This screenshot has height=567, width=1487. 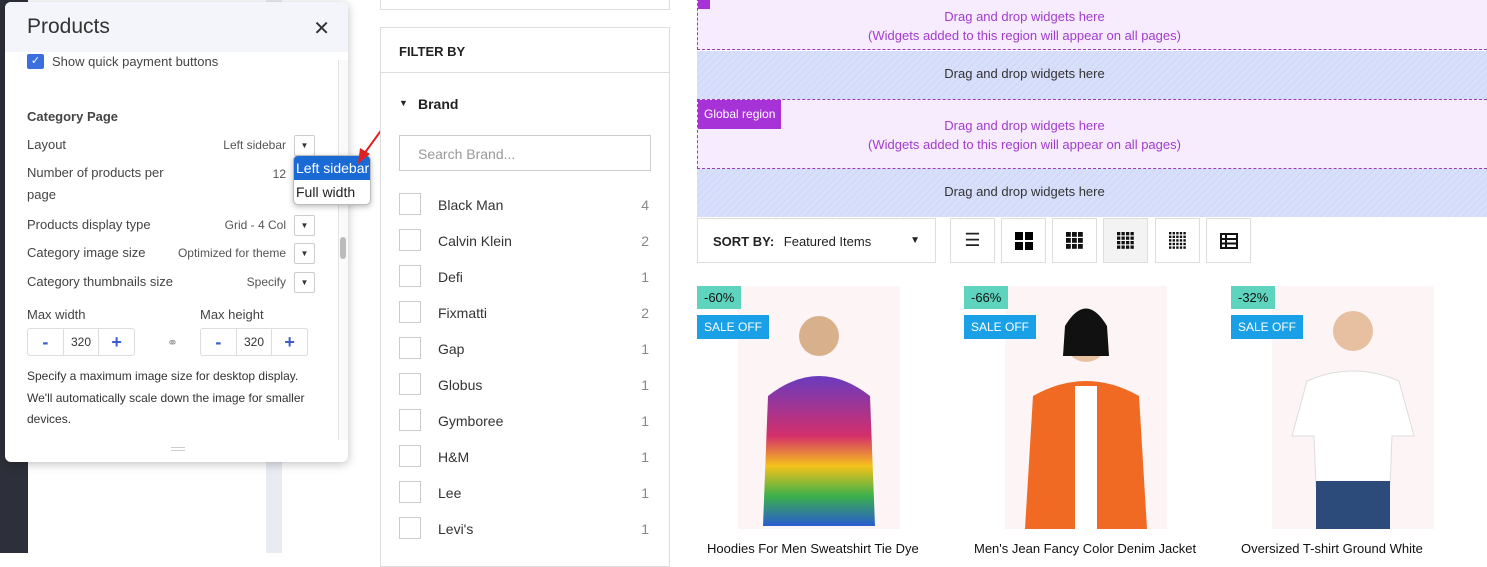 What do you see at coordinates (1177, 240) in the screenshot?
I see `grid-5-icon` at bounding box center [1177, 240].